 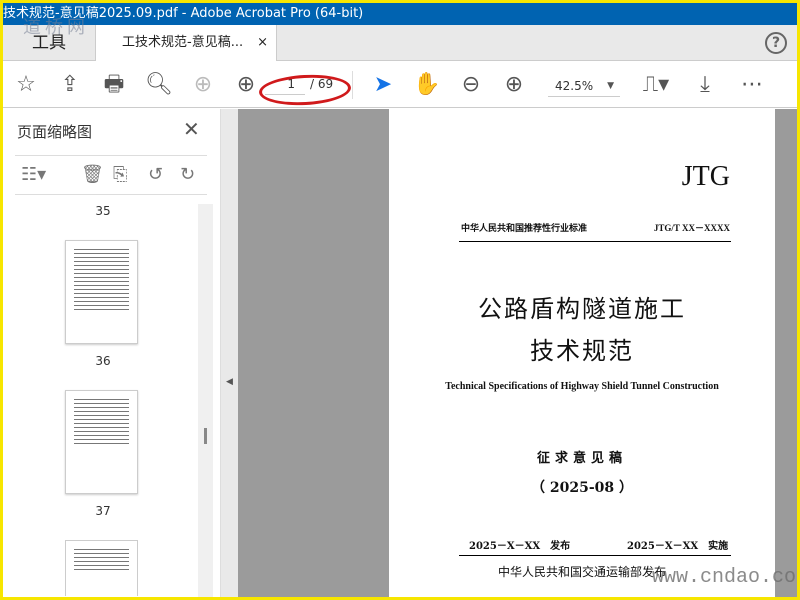 I want to click on page-label: 35, so click(x=103, y=211).